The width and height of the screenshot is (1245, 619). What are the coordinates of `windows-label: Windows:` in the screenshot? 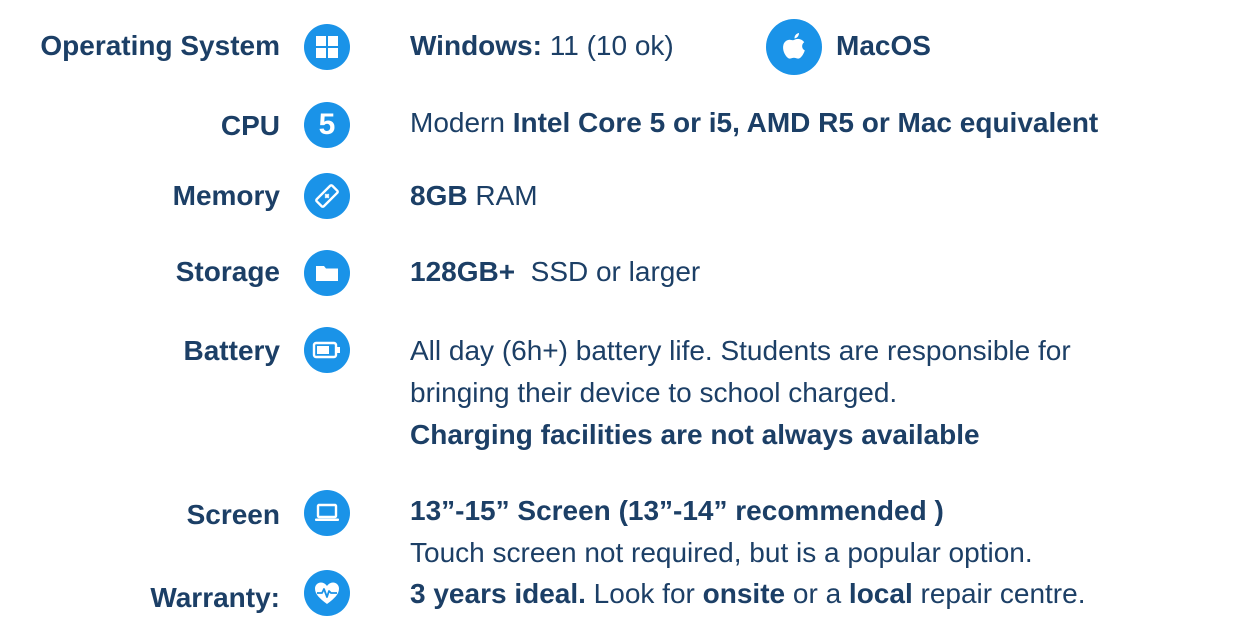 It's located at (476, 45).